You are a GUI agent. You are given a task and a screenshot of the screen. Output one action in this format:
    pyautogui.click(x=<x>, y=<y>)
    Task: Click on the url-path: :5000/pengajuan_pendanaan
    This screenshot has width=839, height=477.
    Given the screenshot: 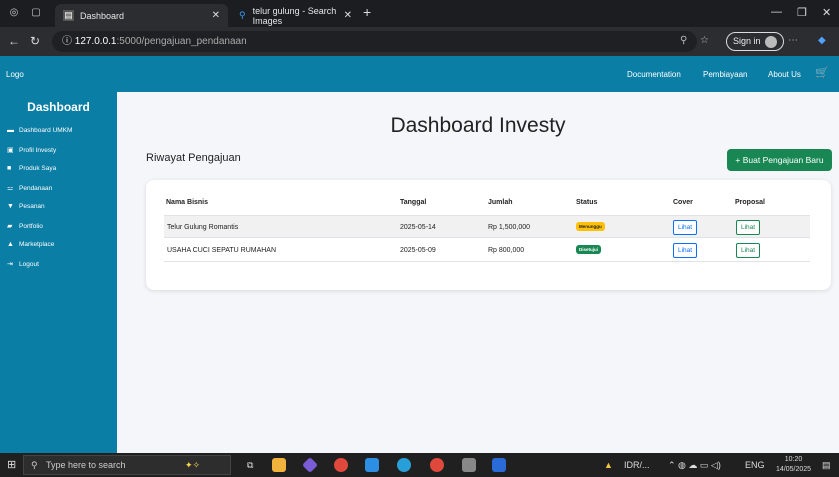 What is the action you would take?
    pyautogui.click(x=181, y=41)
    